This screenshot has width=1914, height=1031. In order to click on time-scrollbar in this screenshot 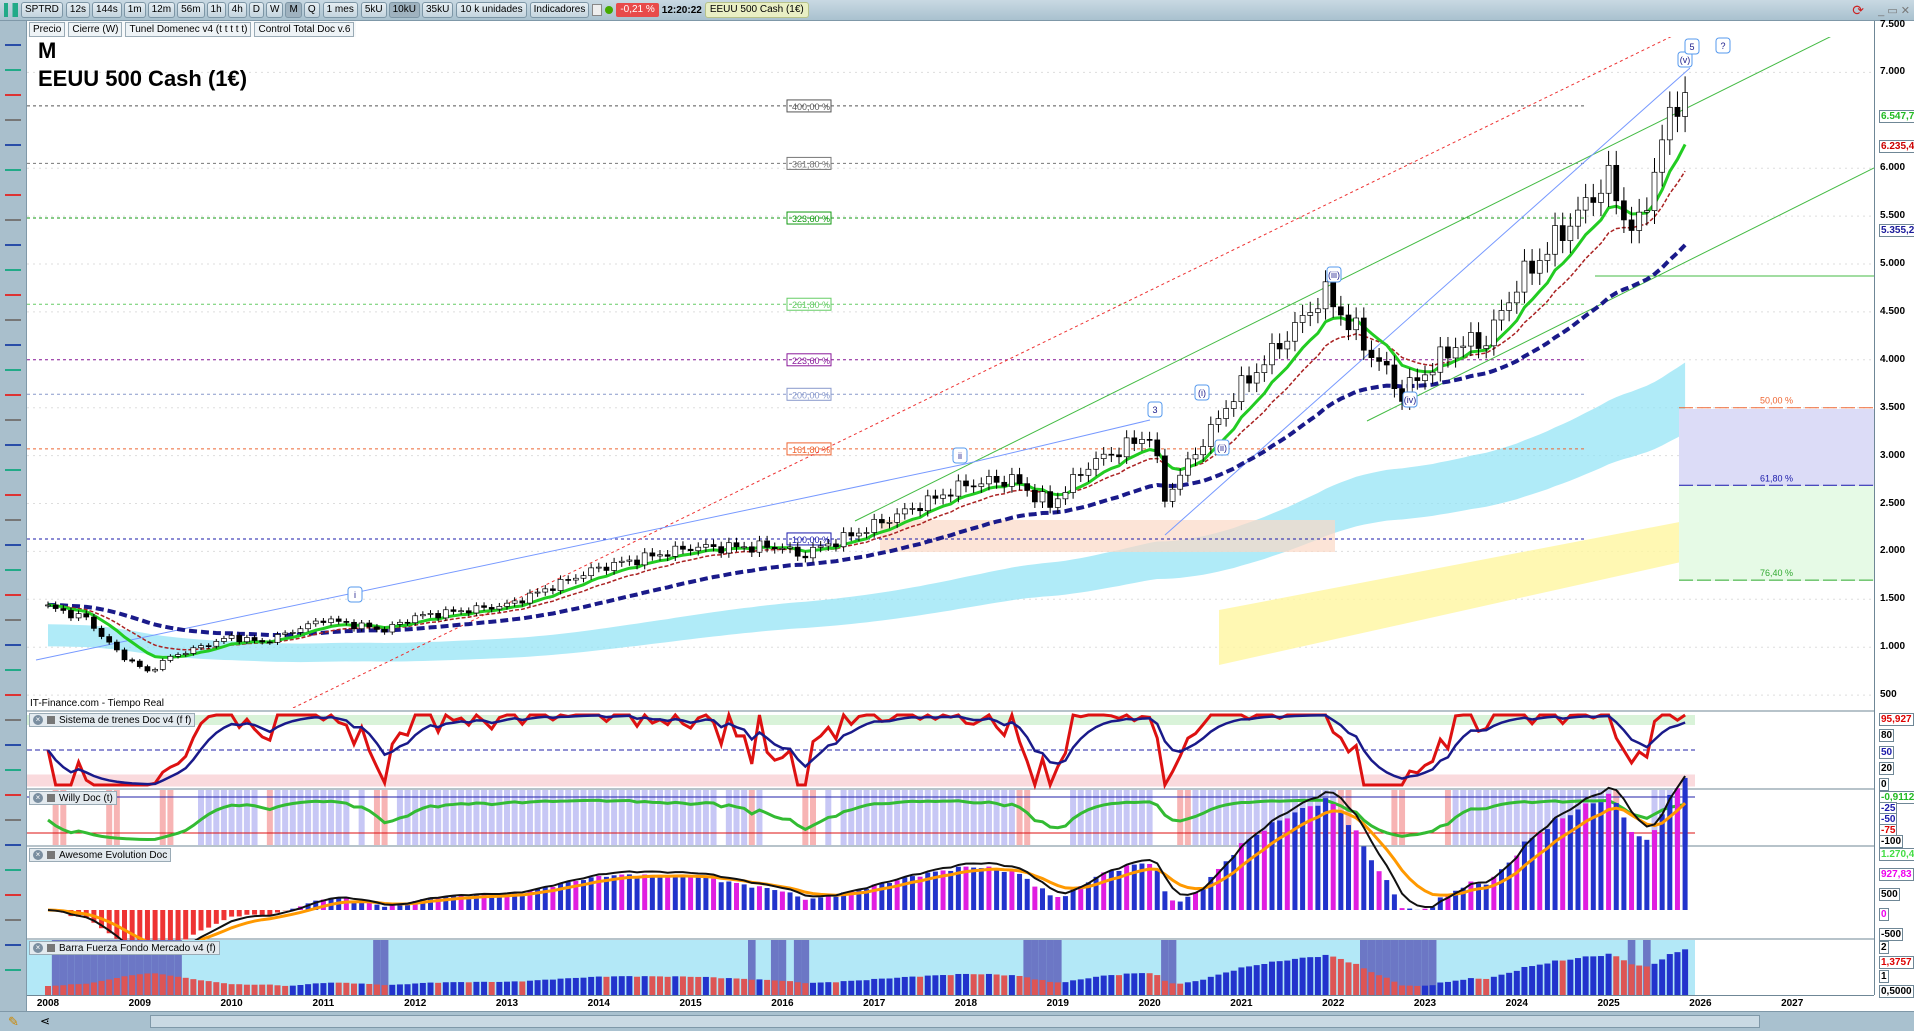, I will do `click(955, 1021)`.